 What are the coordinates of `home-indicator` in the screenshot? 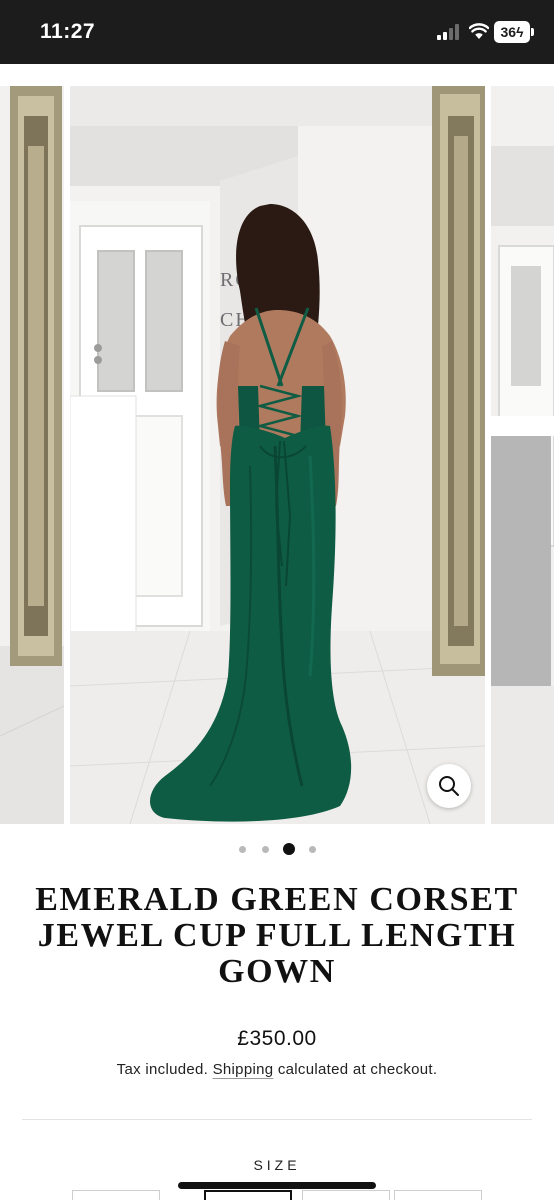 It's located at (277, 1185).